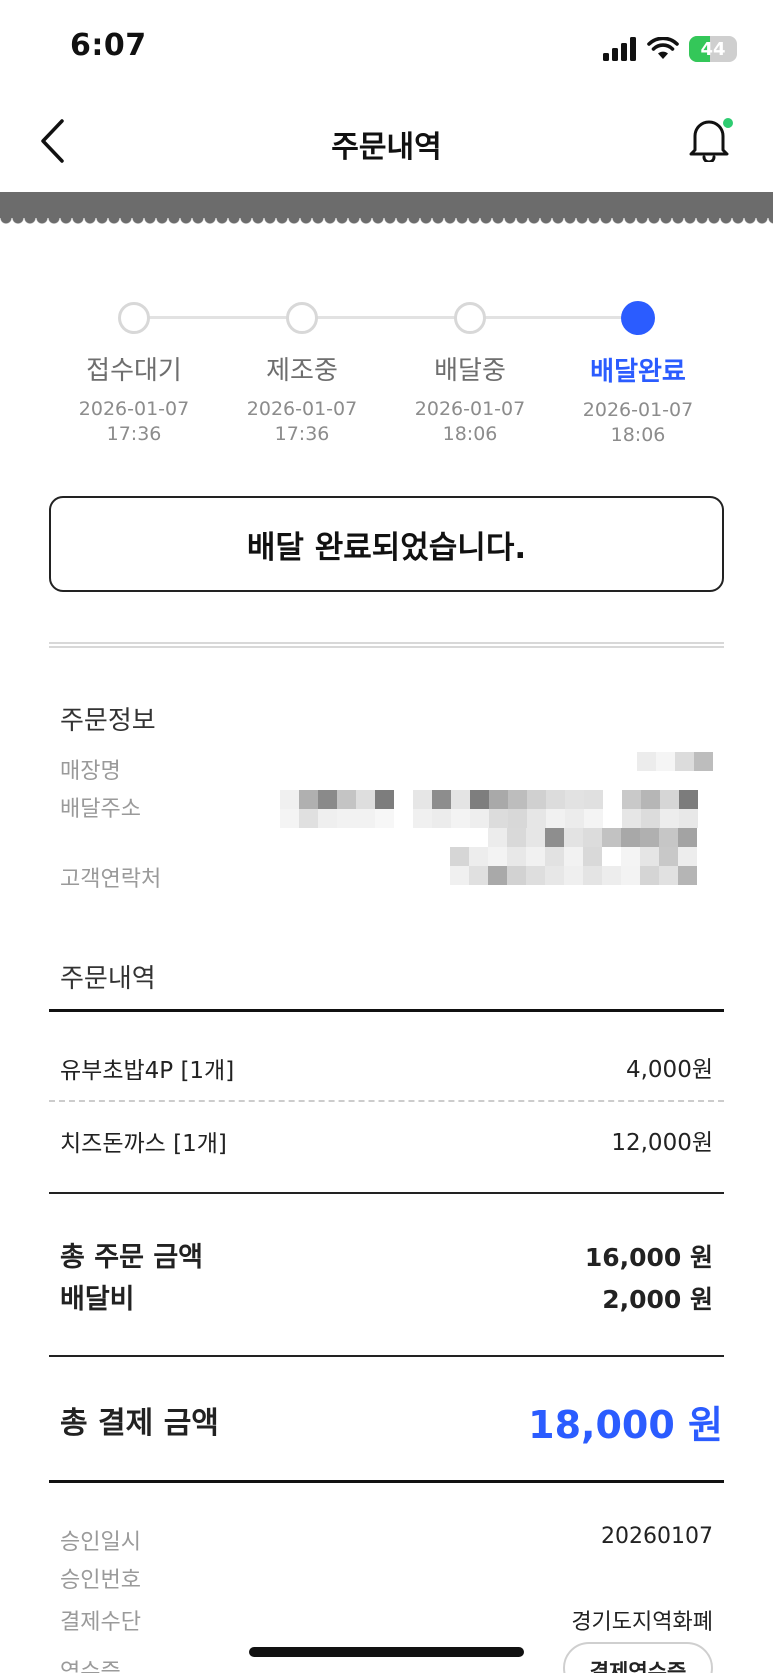 Image resolution: width=773 pixels, height=1673 pixels. Describe the element at coordinates (625, 1425) in the screenshot. I see `payment-total-value: 18,000 원` at that location.